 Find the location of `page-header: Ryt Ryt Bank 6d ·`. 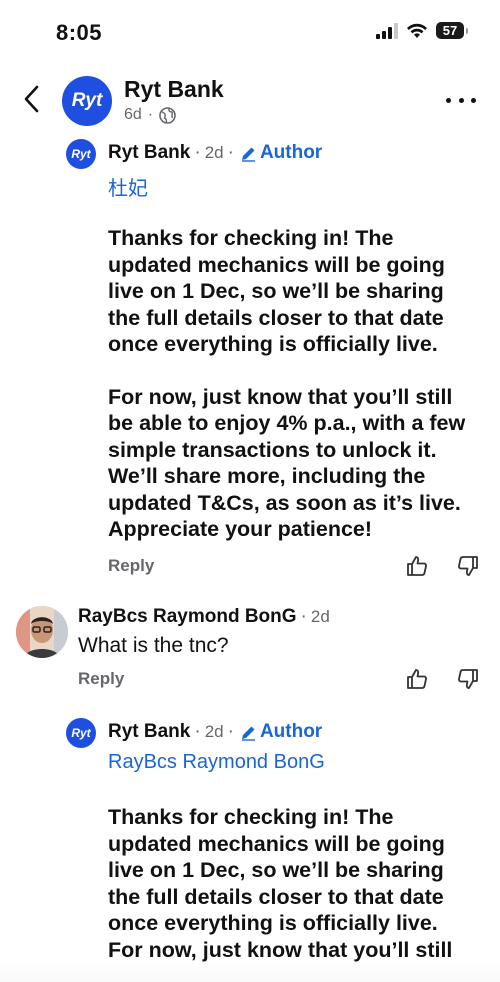

page-header: Ryt Ryt Bank 6d · is located at coordinates (250, 99).